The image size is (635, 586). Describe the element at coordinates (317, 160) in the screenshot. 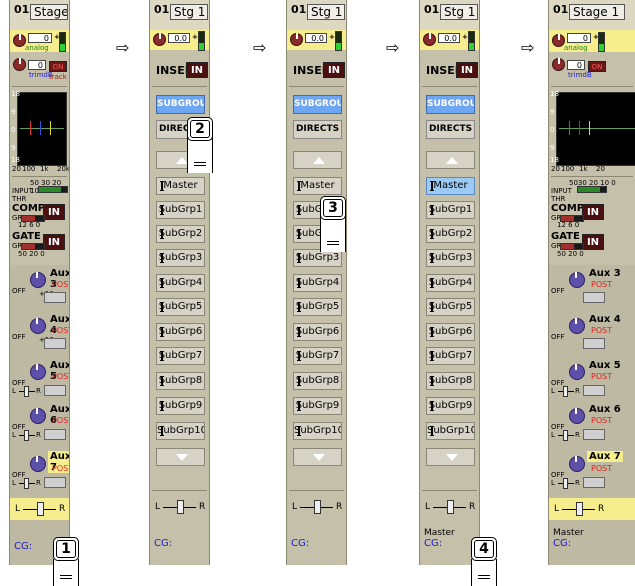

I see `scroll-up-button` at that location.